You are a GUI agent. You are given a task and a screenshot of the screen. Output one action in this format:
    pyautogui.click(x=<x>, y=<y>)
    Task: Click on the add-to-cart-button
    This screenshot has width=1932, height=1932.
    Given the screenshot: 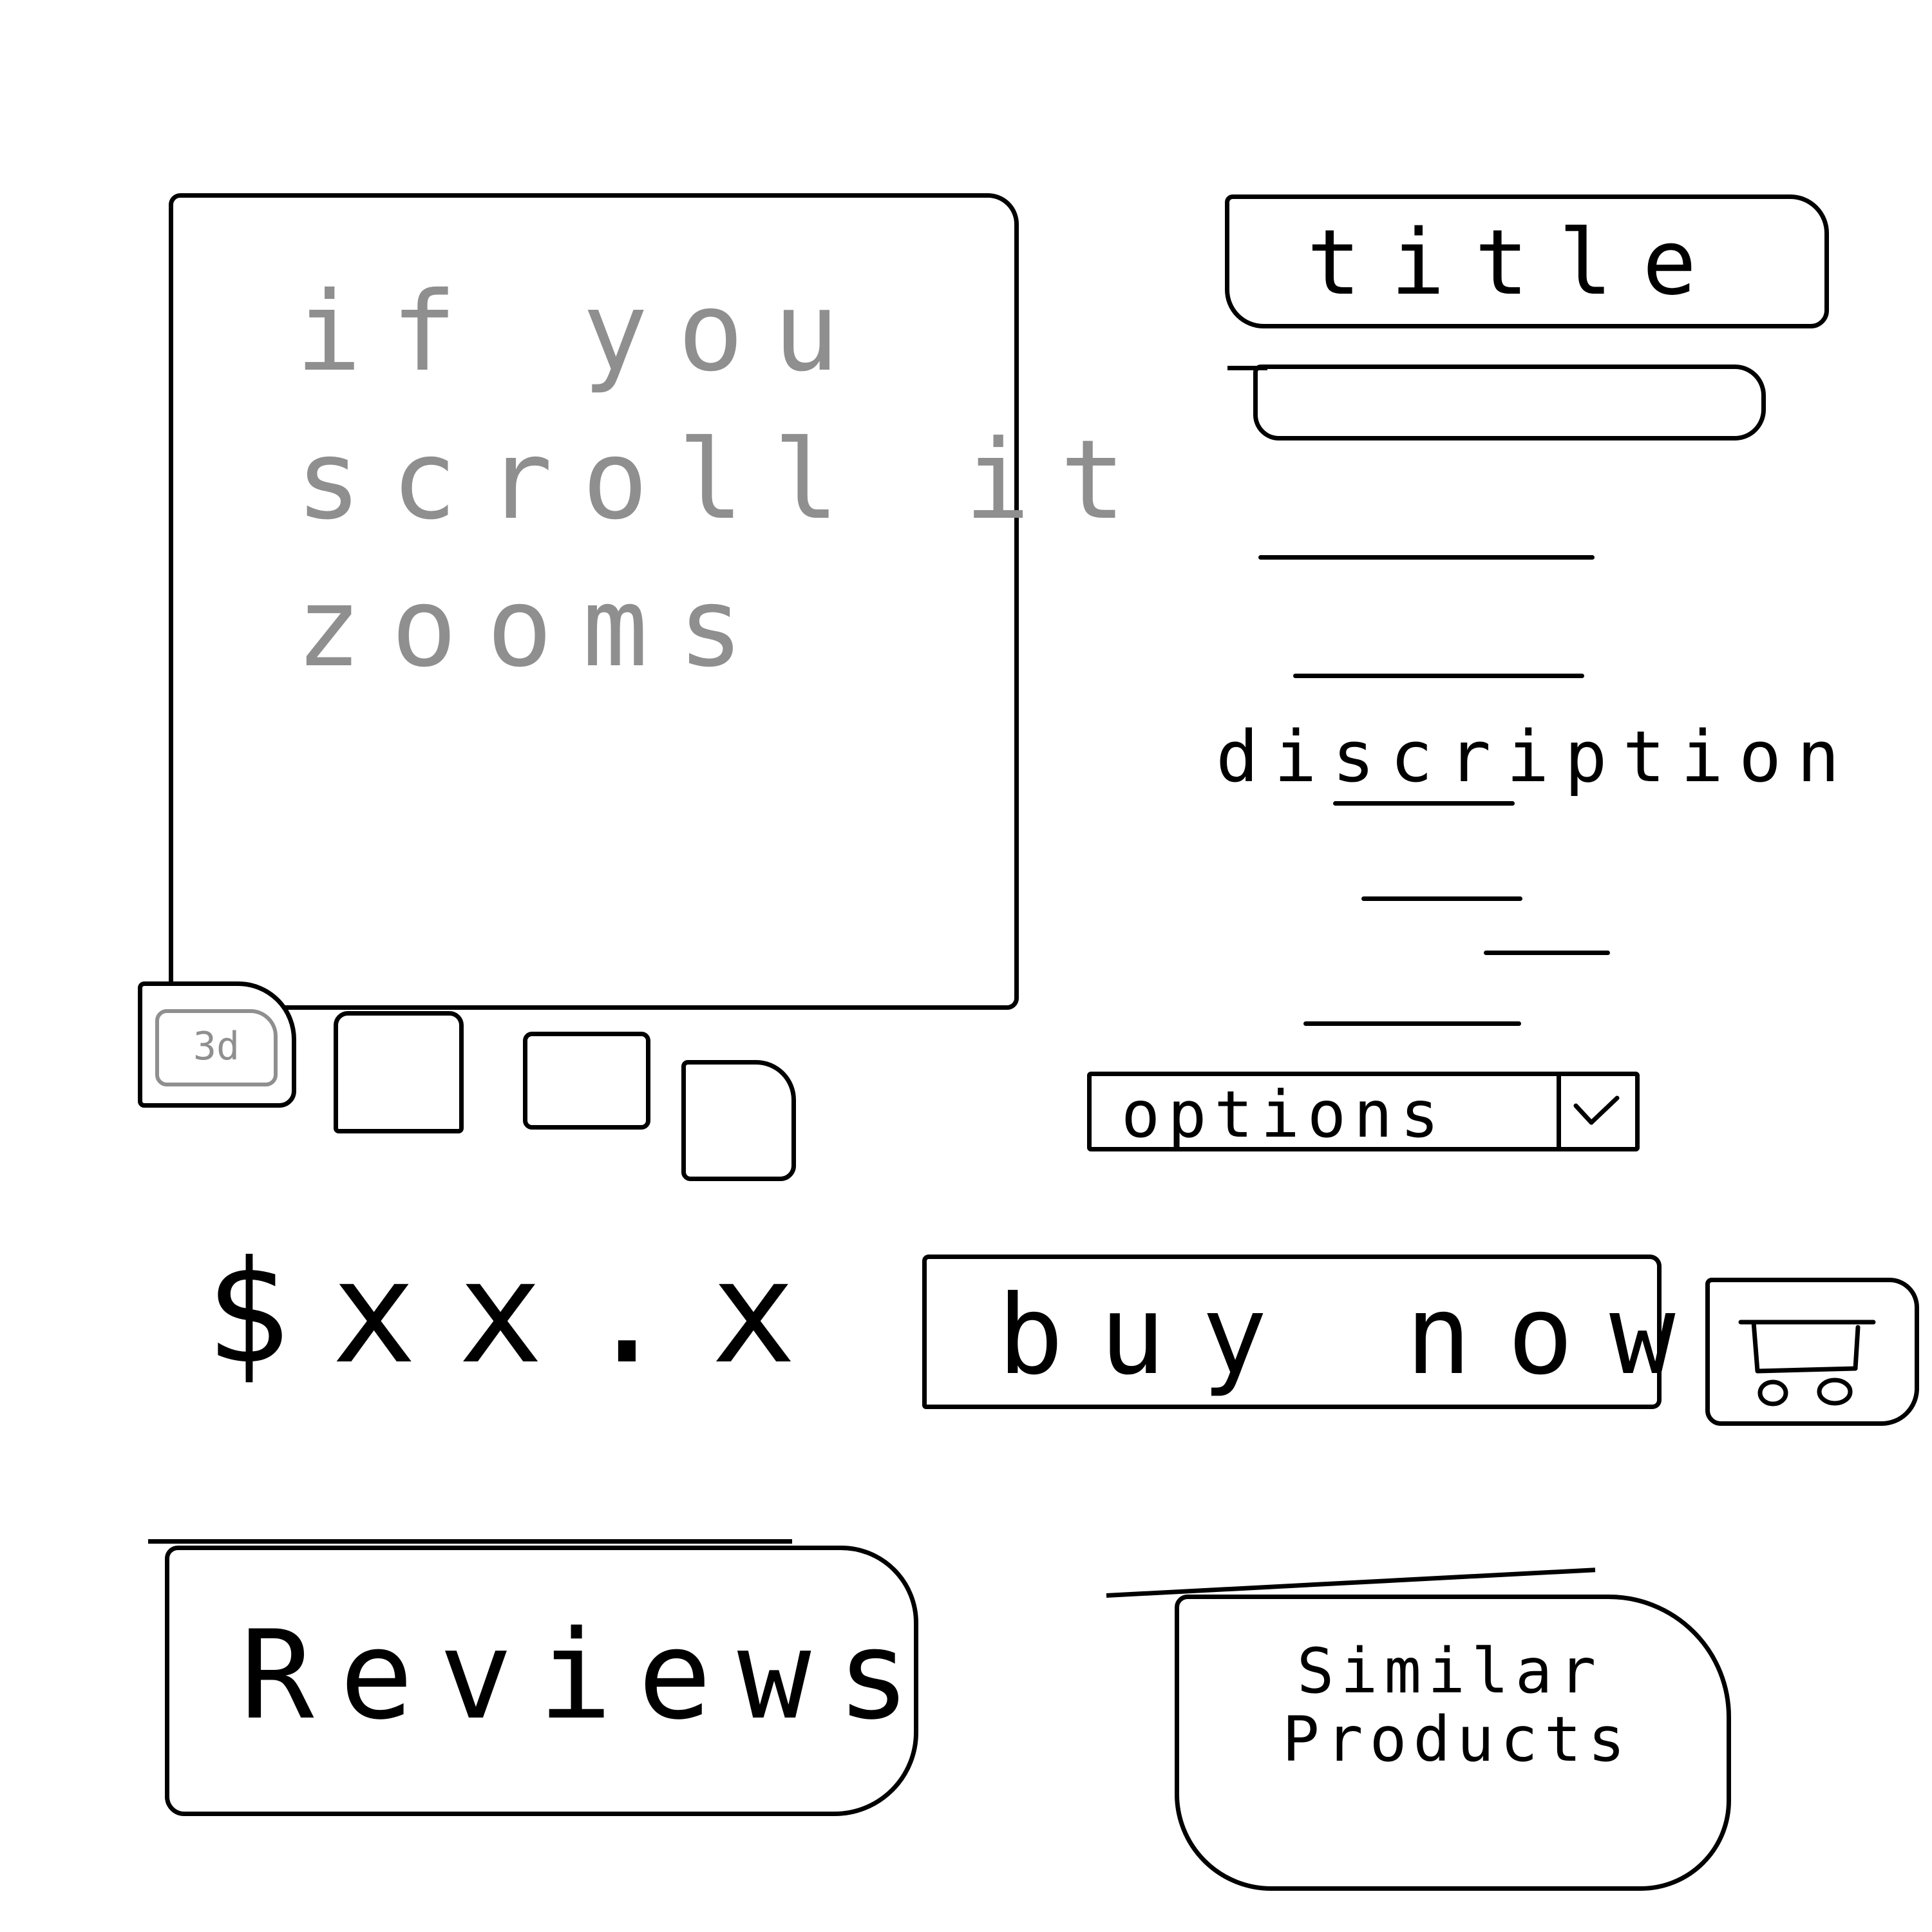 What is the action you would take?
    pyautogui.click(x=1812, y=1352)
    